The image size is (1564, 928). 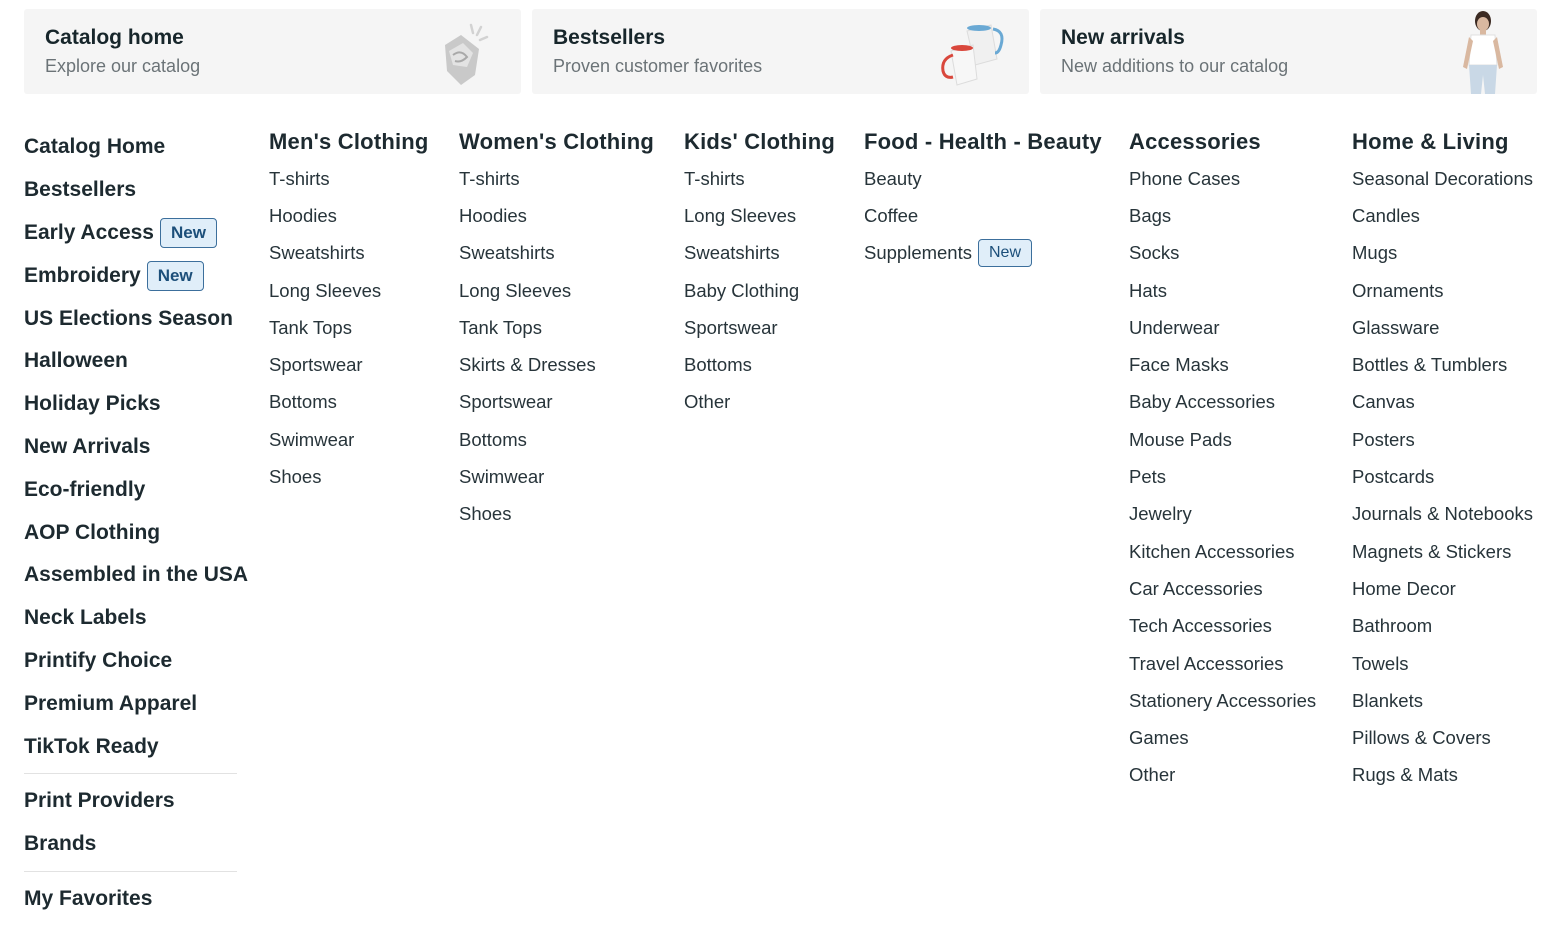 What do you see at coordinates (136, 618) in the screenshot?
I see `sidebar-item: Neck Labels` at bounding box center [136, 618].